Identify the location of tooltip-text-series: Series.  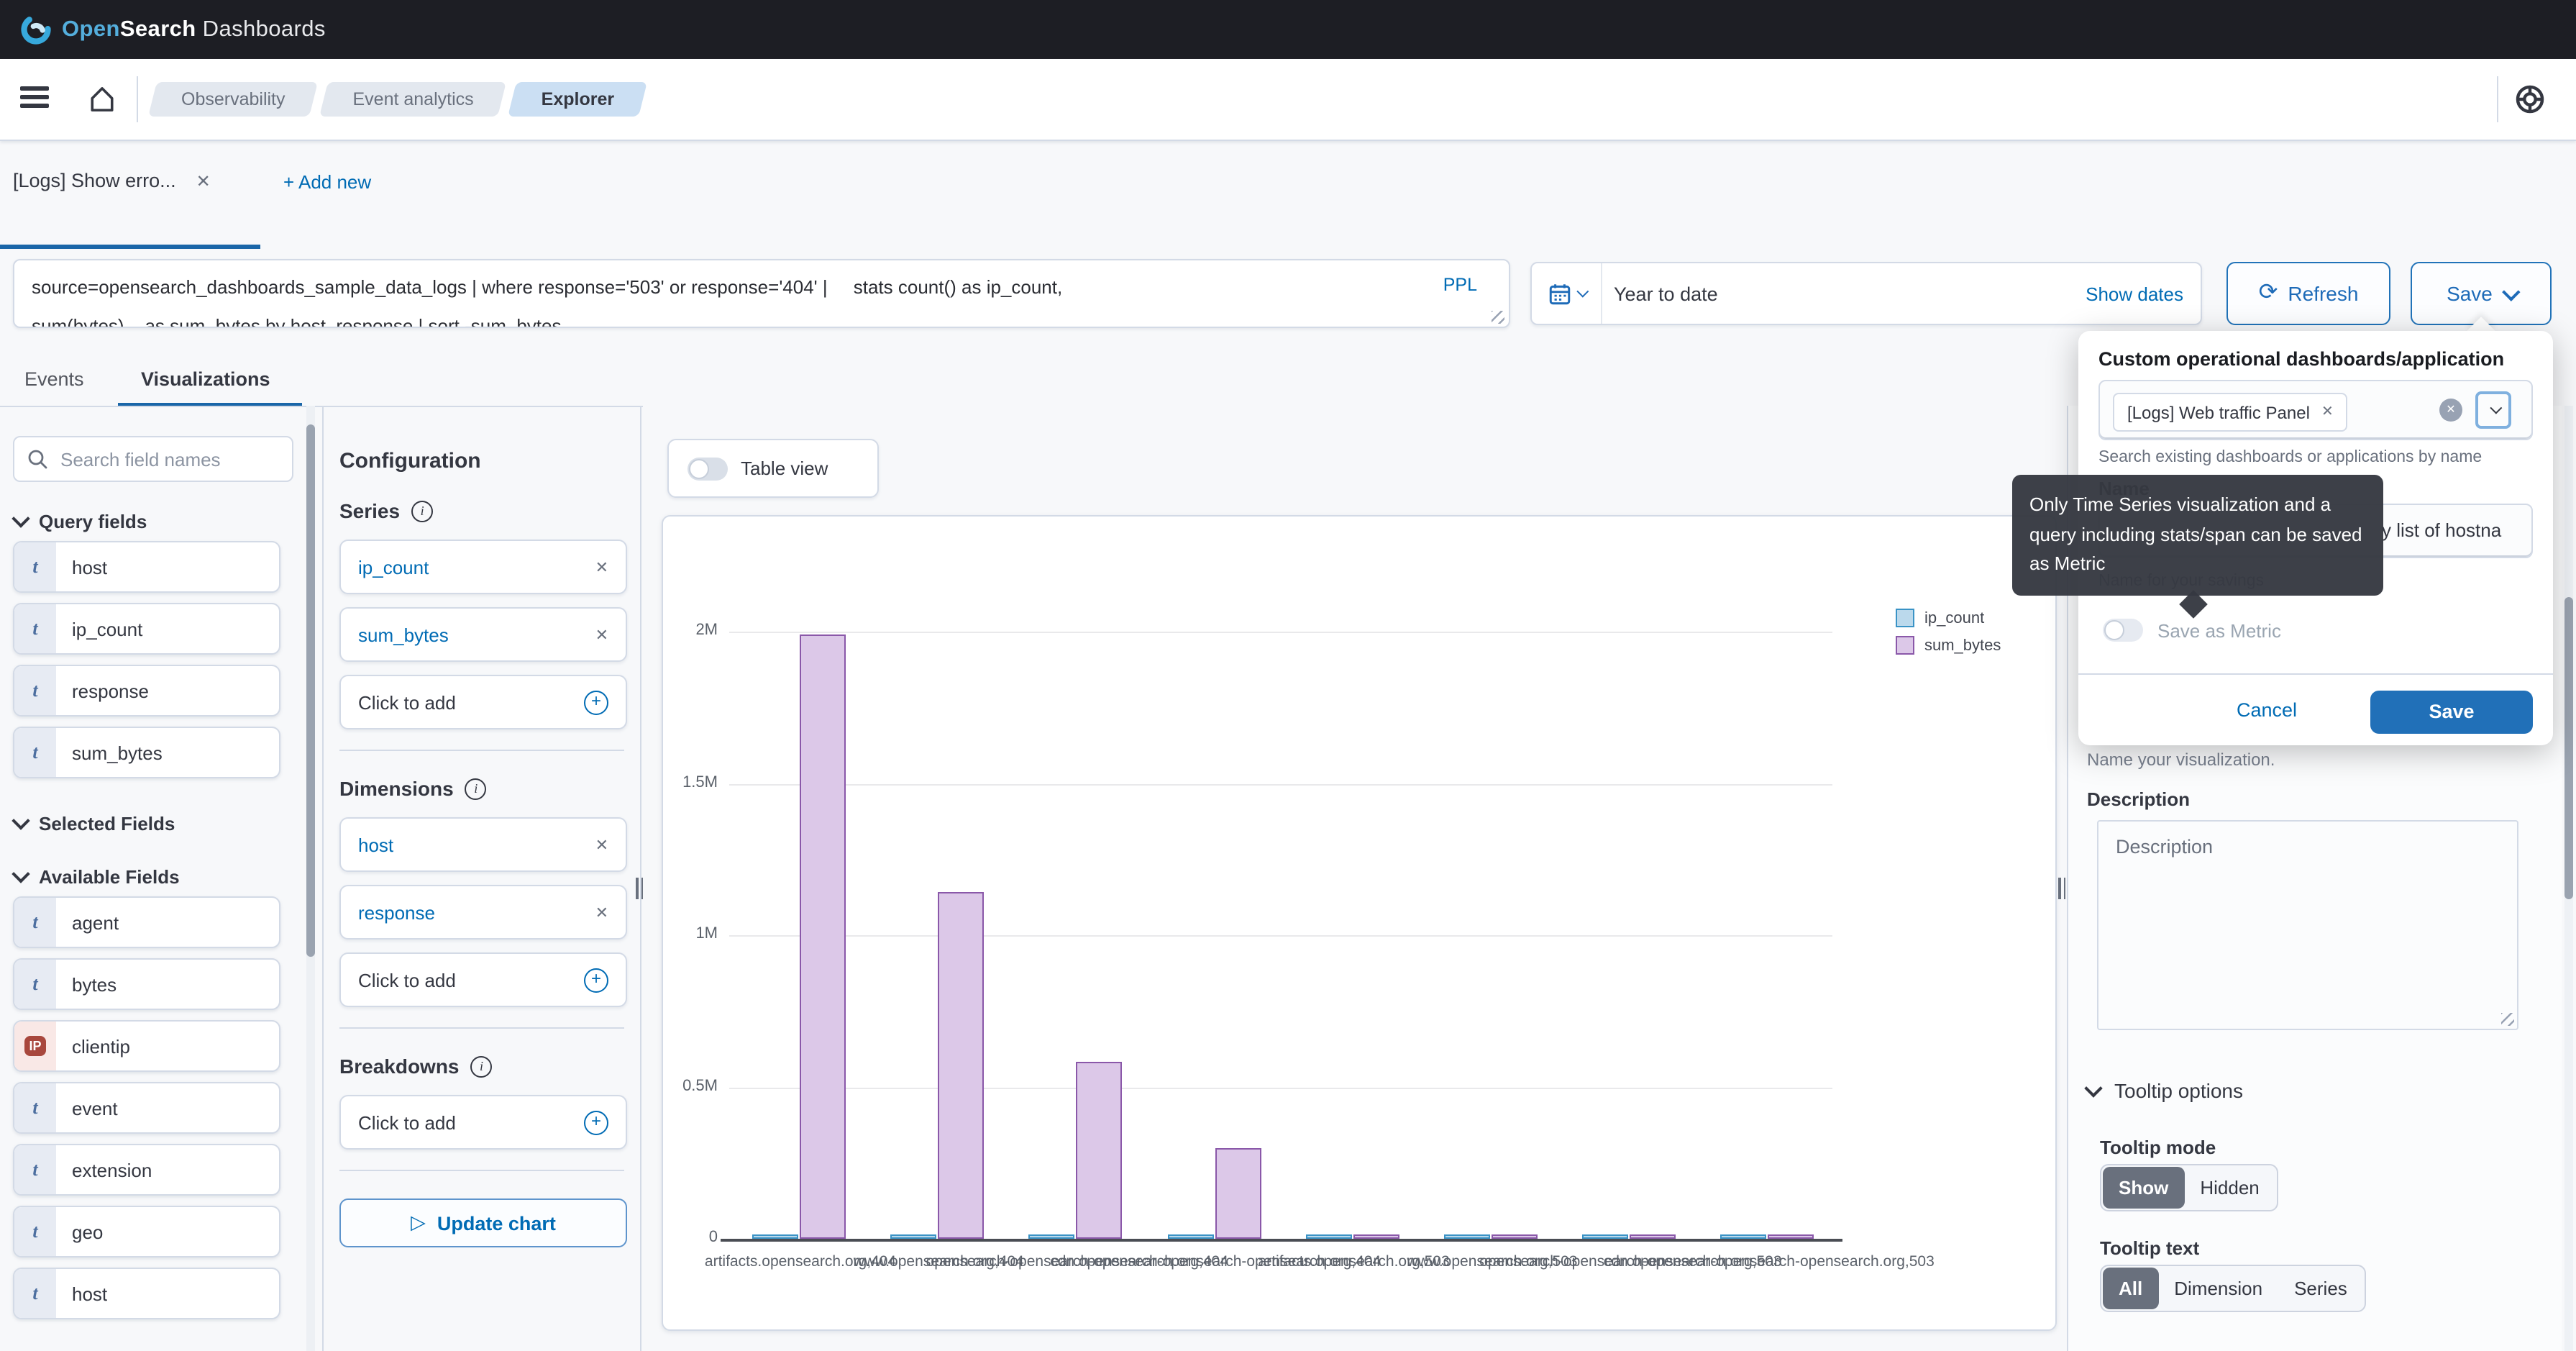
(2320, 1288).